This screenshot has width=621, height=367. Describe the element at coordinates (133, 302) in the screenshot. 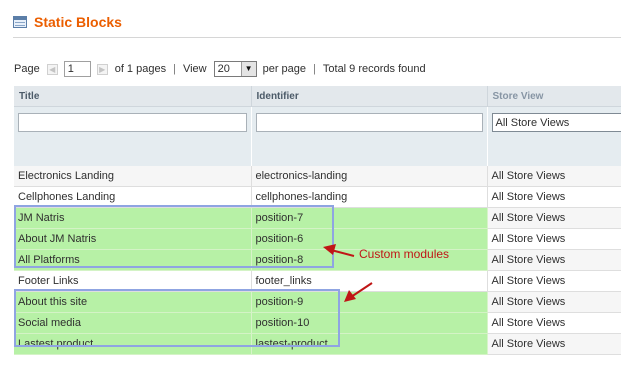

I see `cell-title: About this site` at that location.